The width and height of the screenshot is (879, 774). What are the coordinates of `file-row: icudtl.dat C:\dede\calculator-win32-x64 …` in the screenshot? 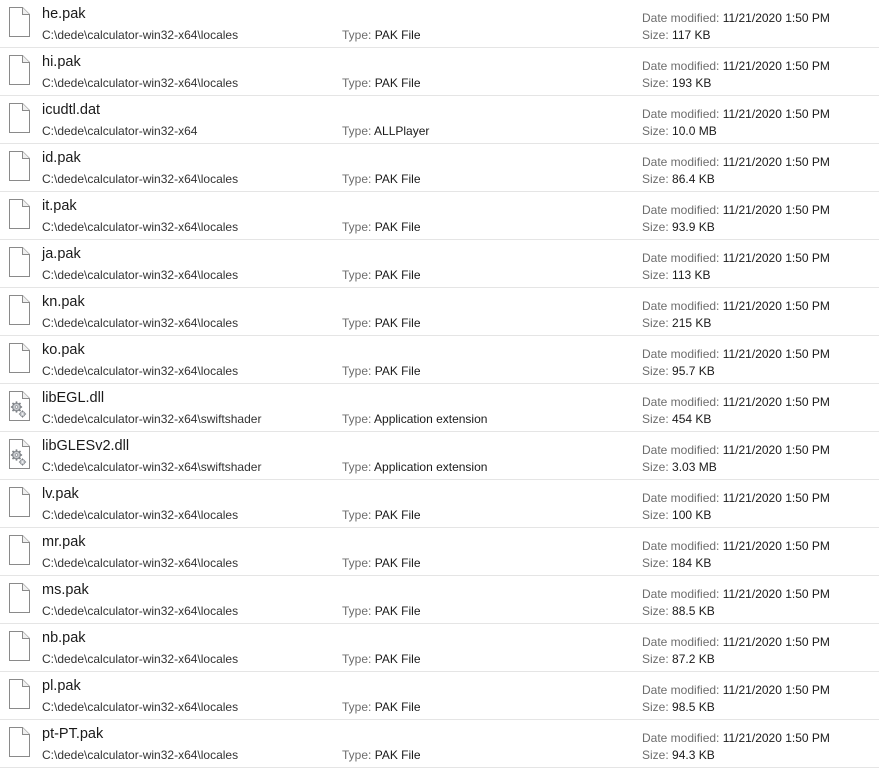 It's located at (439, 120).